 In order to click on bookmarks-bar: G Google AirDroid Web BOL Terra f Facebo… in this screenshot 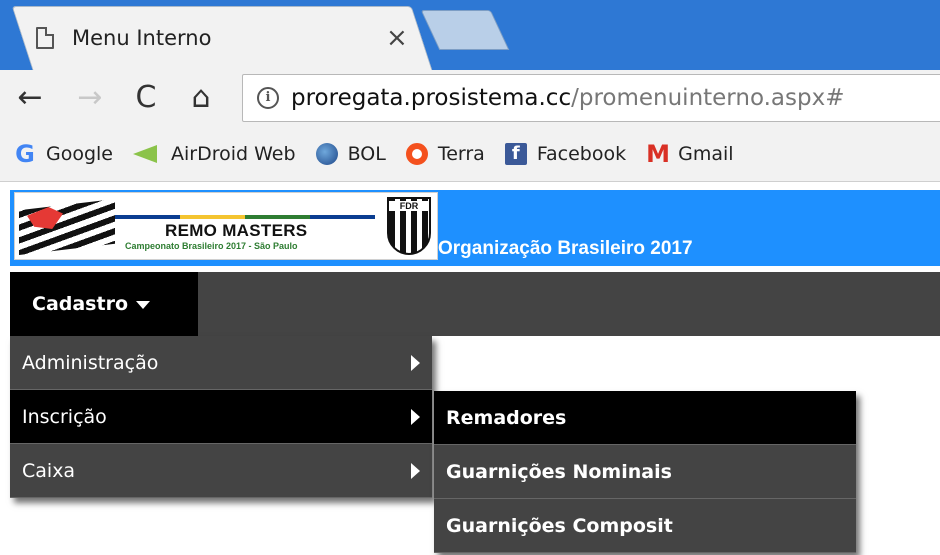, I will do `click(470, 154)`.